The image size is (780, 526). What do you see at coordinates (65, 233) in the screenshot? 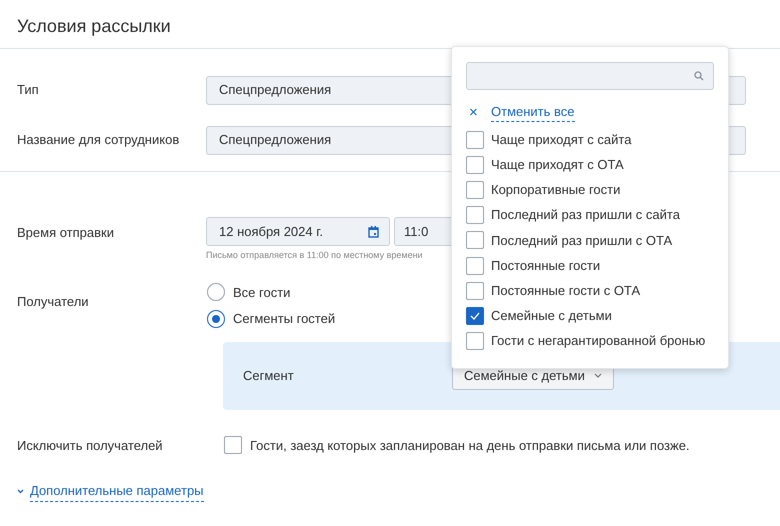
I see `field-label: Время отправки` at bounding box center [65, 233].